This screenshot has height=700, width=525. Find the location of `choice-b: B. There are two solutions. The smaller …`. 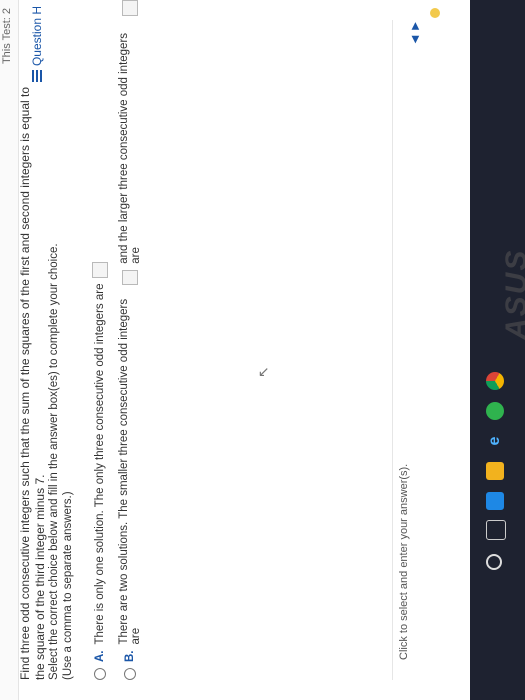

choice-b: B. There are two solutions. The smaller … is located at coordinates (130, 340).